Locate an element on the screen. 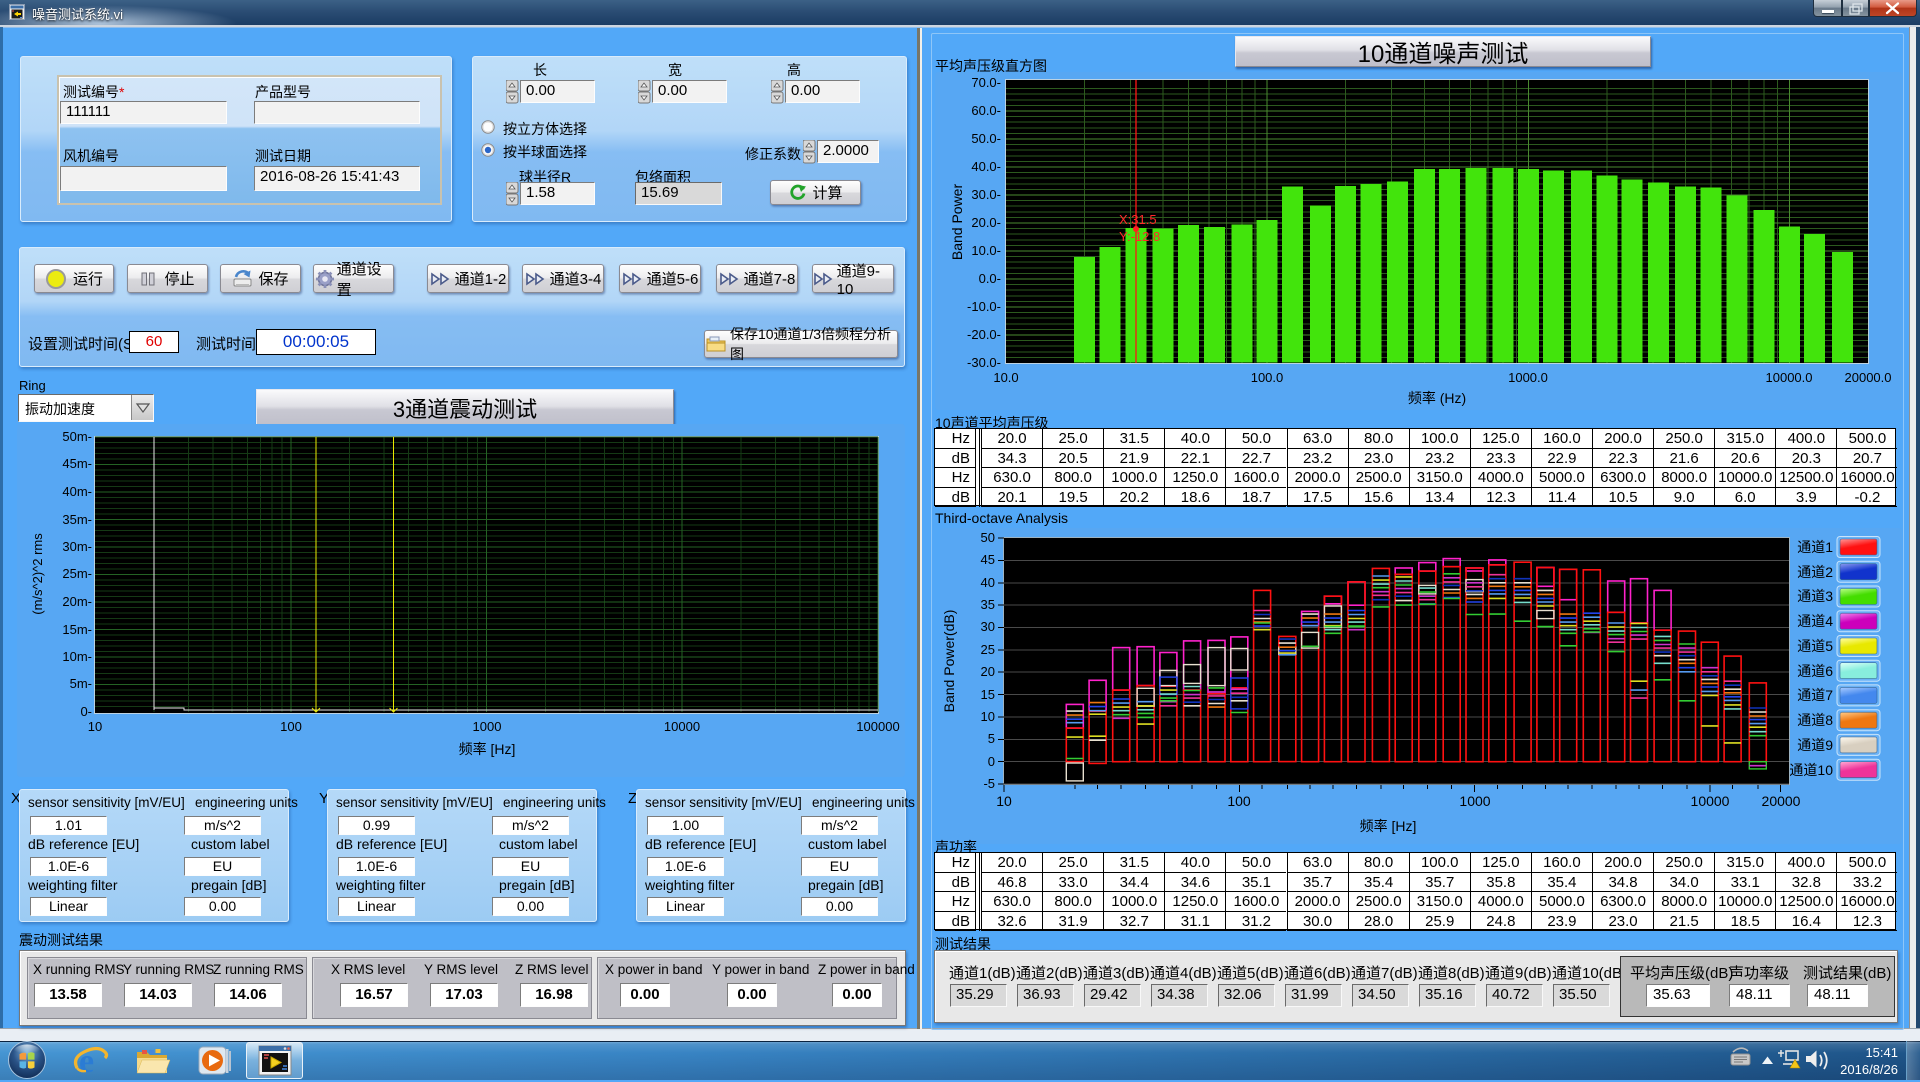  svg-text: -5 is located at coordinates (989, 783).